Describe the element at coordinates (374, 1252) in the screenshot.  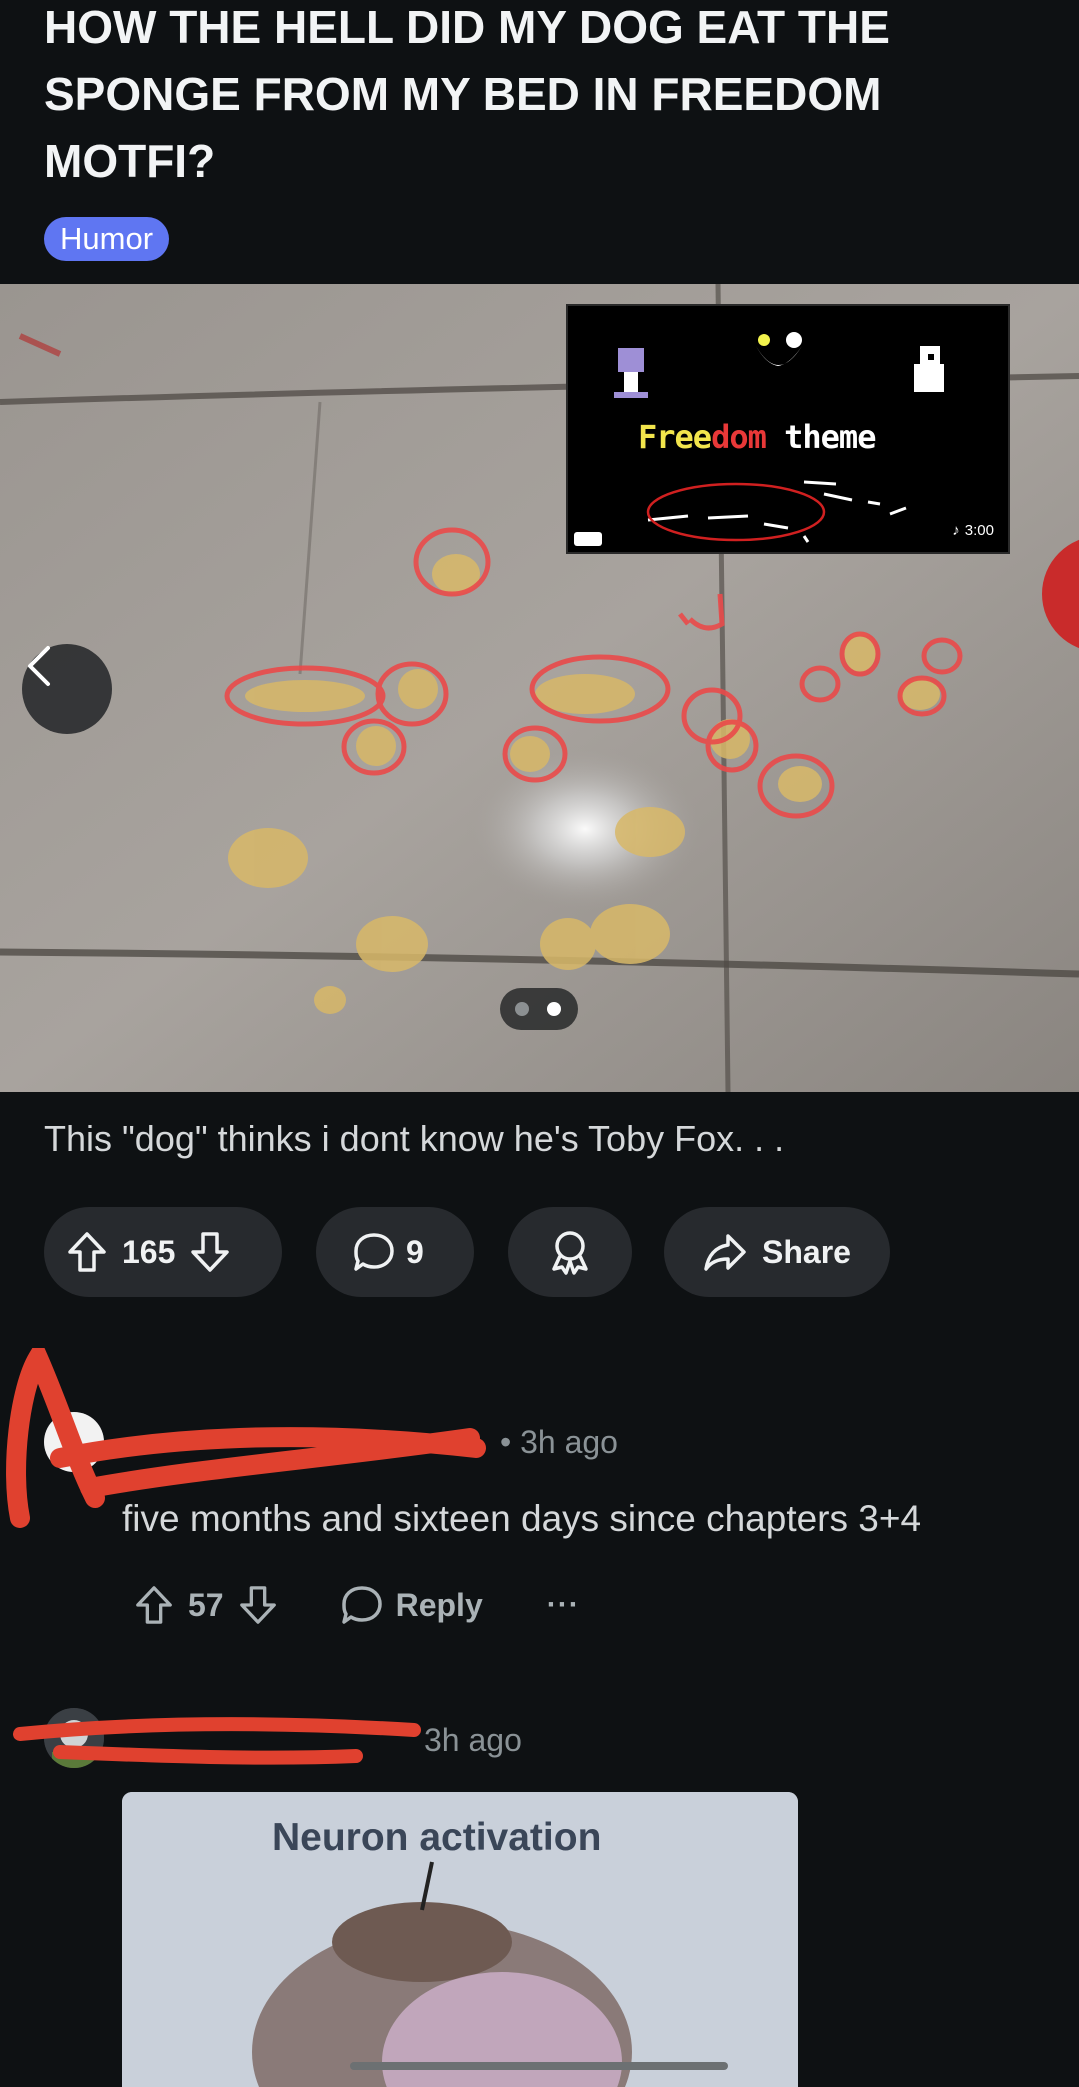
I see `comment-bubble-icon` at that location.